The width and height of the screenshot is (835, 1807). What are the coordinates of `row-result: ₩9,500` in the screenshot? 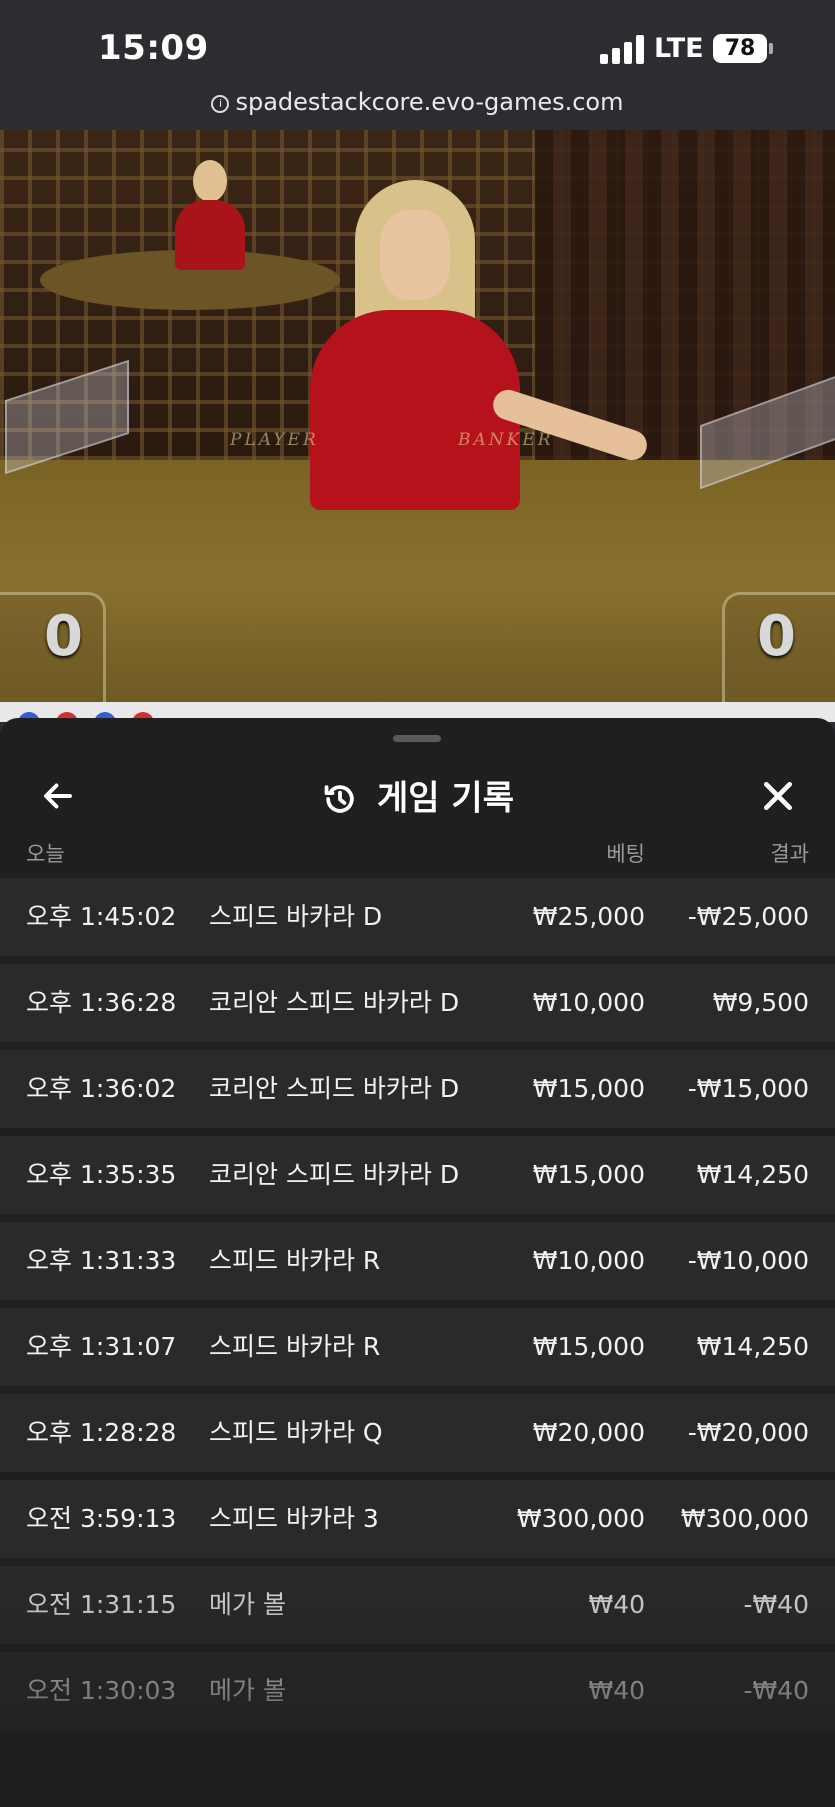 It's located at (760, 1002).